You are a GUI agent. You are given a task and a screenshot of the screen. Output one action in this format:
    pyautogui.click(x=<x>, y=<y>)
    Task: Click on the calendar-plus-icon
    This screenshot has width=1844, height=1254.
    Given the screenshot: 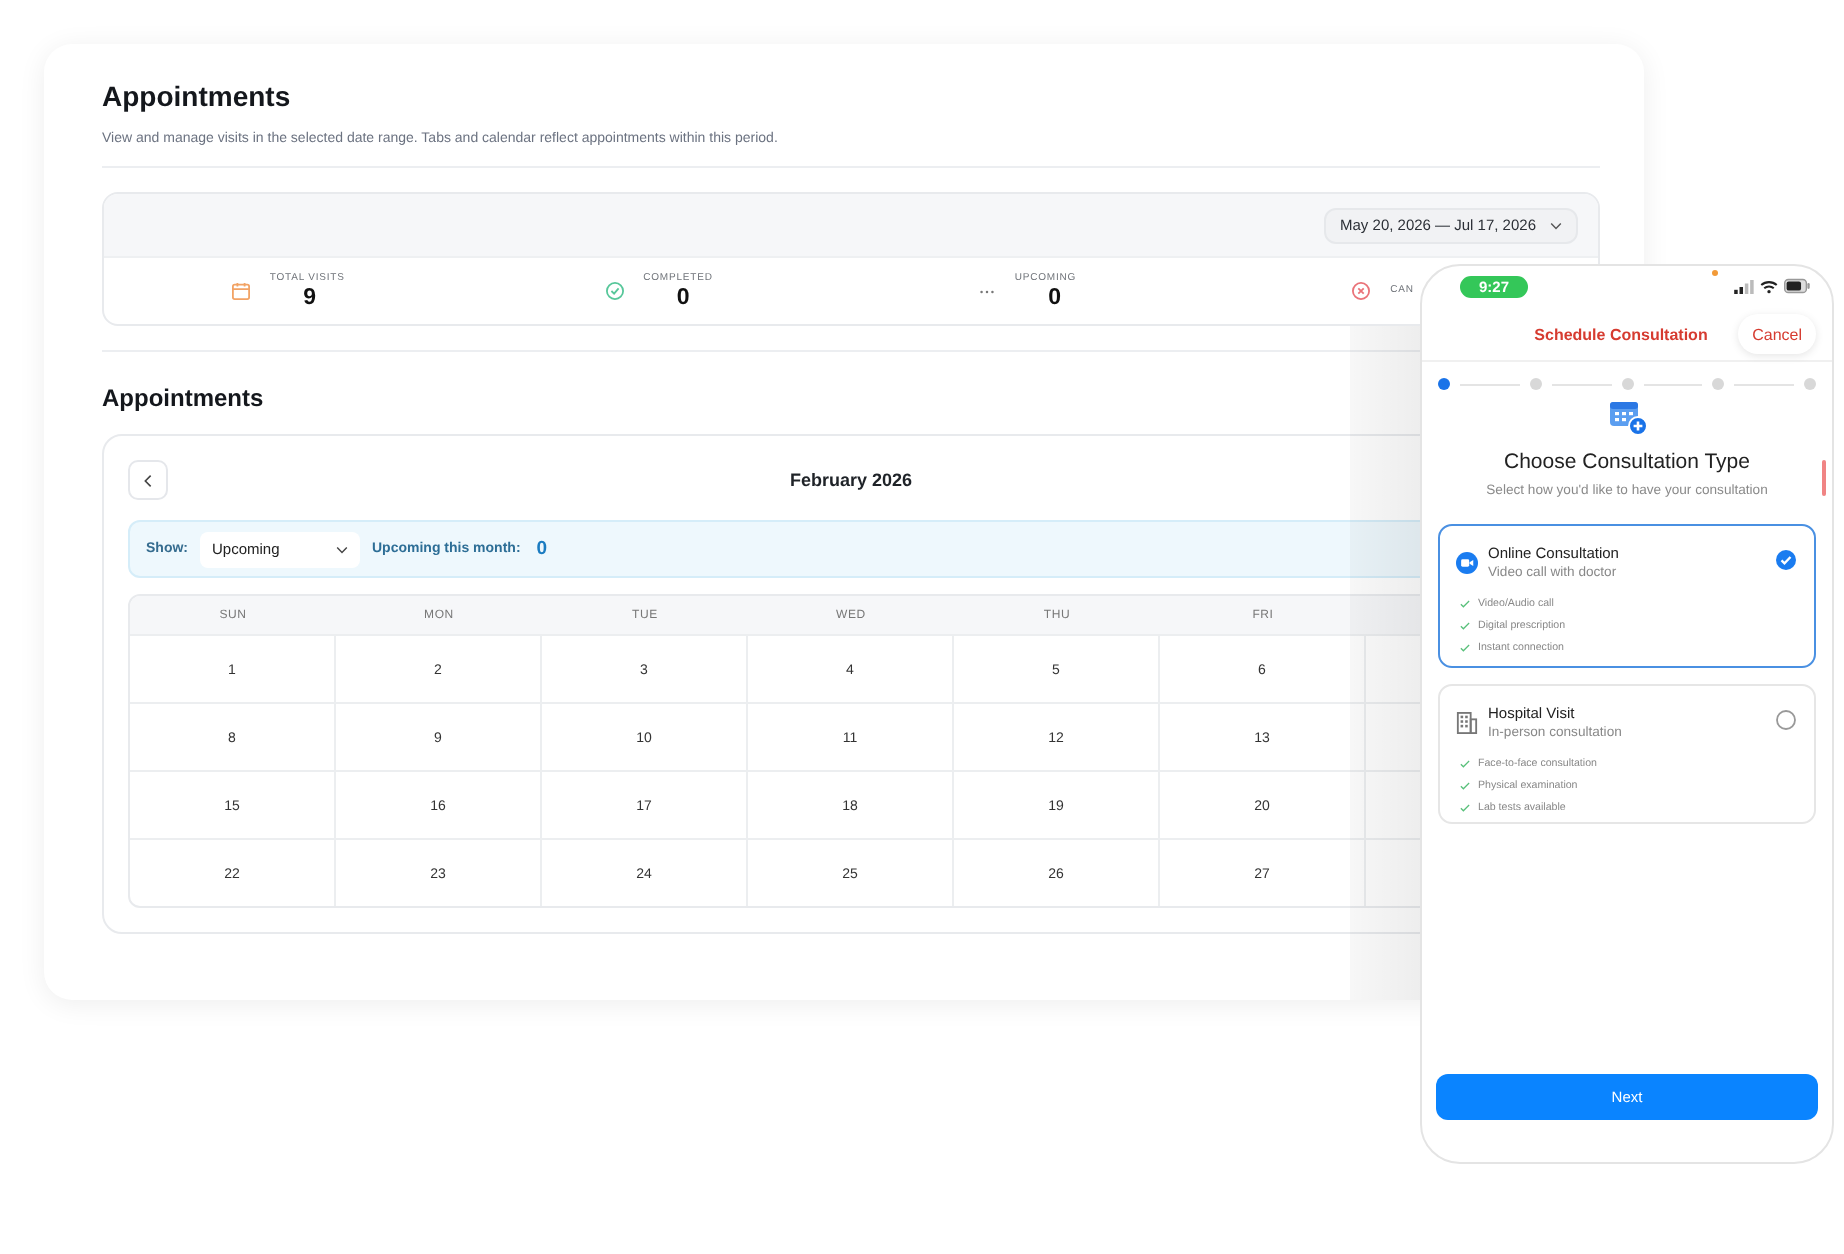 What is the action you would take?
    pyautogui.click(x=1627, y=418)
    